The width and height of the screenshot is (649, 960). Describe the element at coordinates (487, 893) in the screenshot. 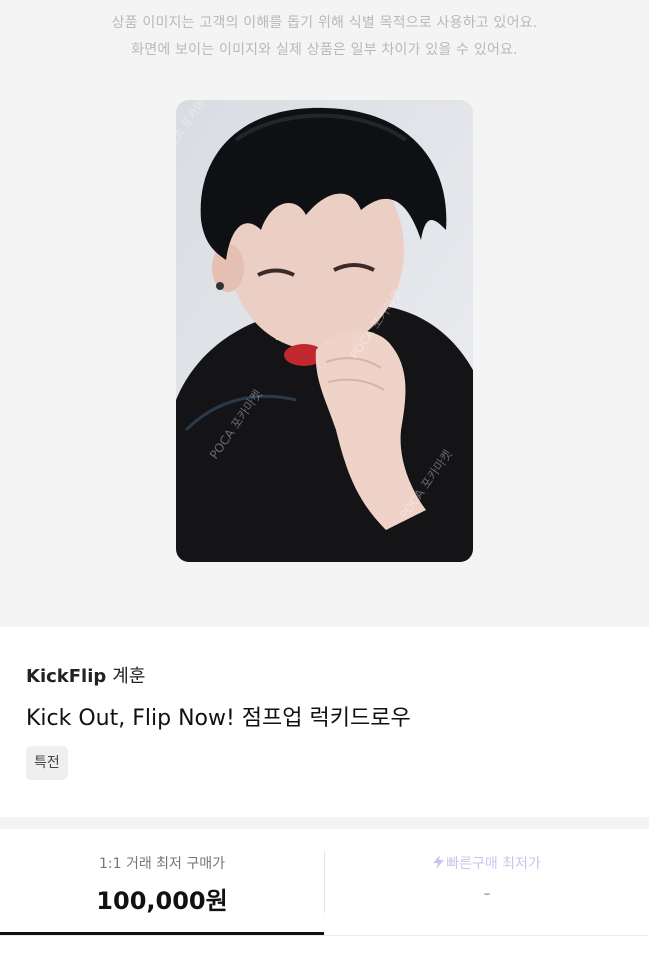

I see `fast-buy-price-value: -` at that location.